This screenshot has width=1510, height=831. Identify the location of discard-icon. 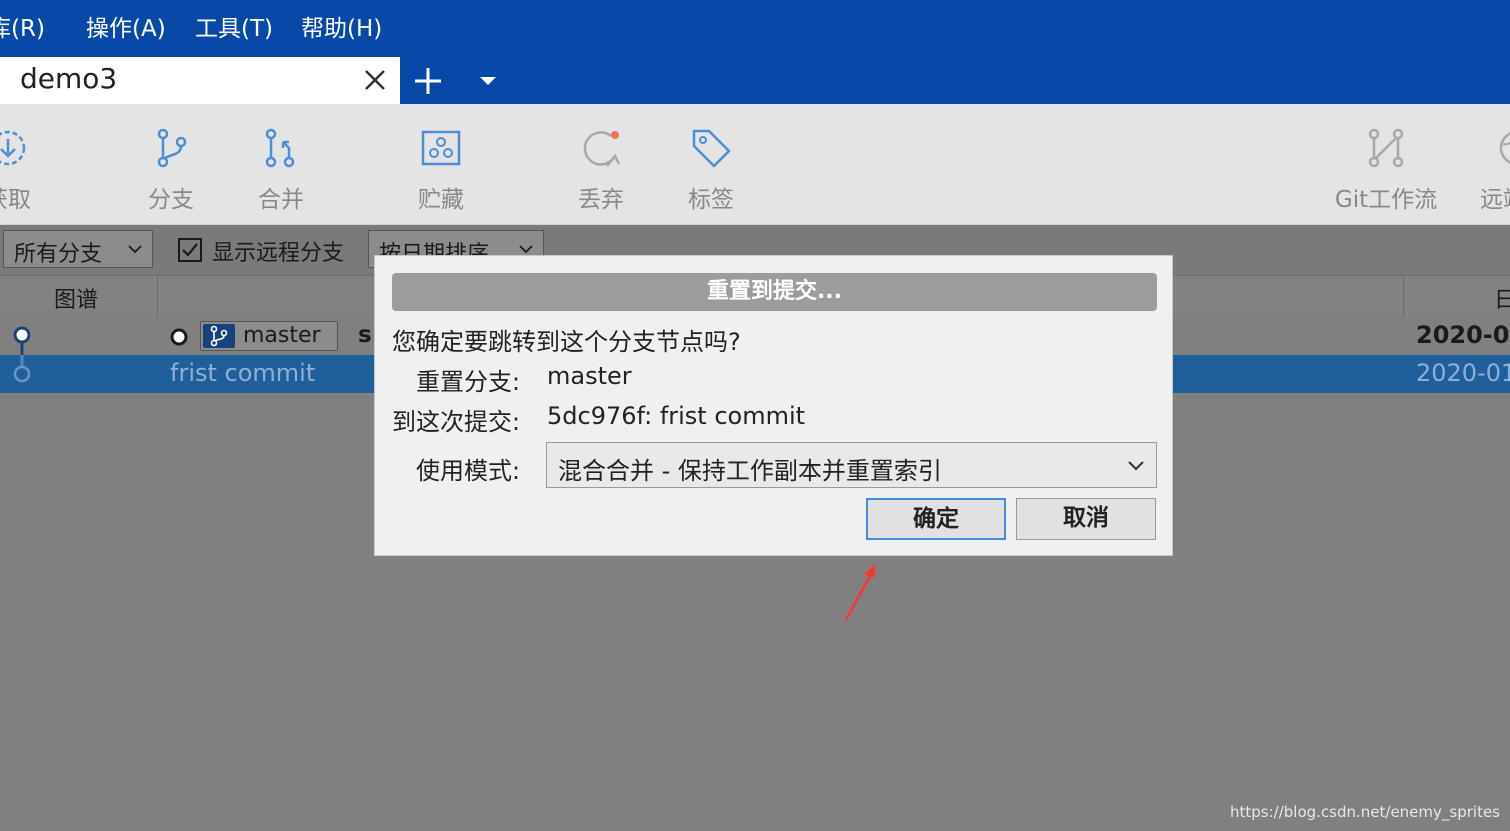
(602, 149).